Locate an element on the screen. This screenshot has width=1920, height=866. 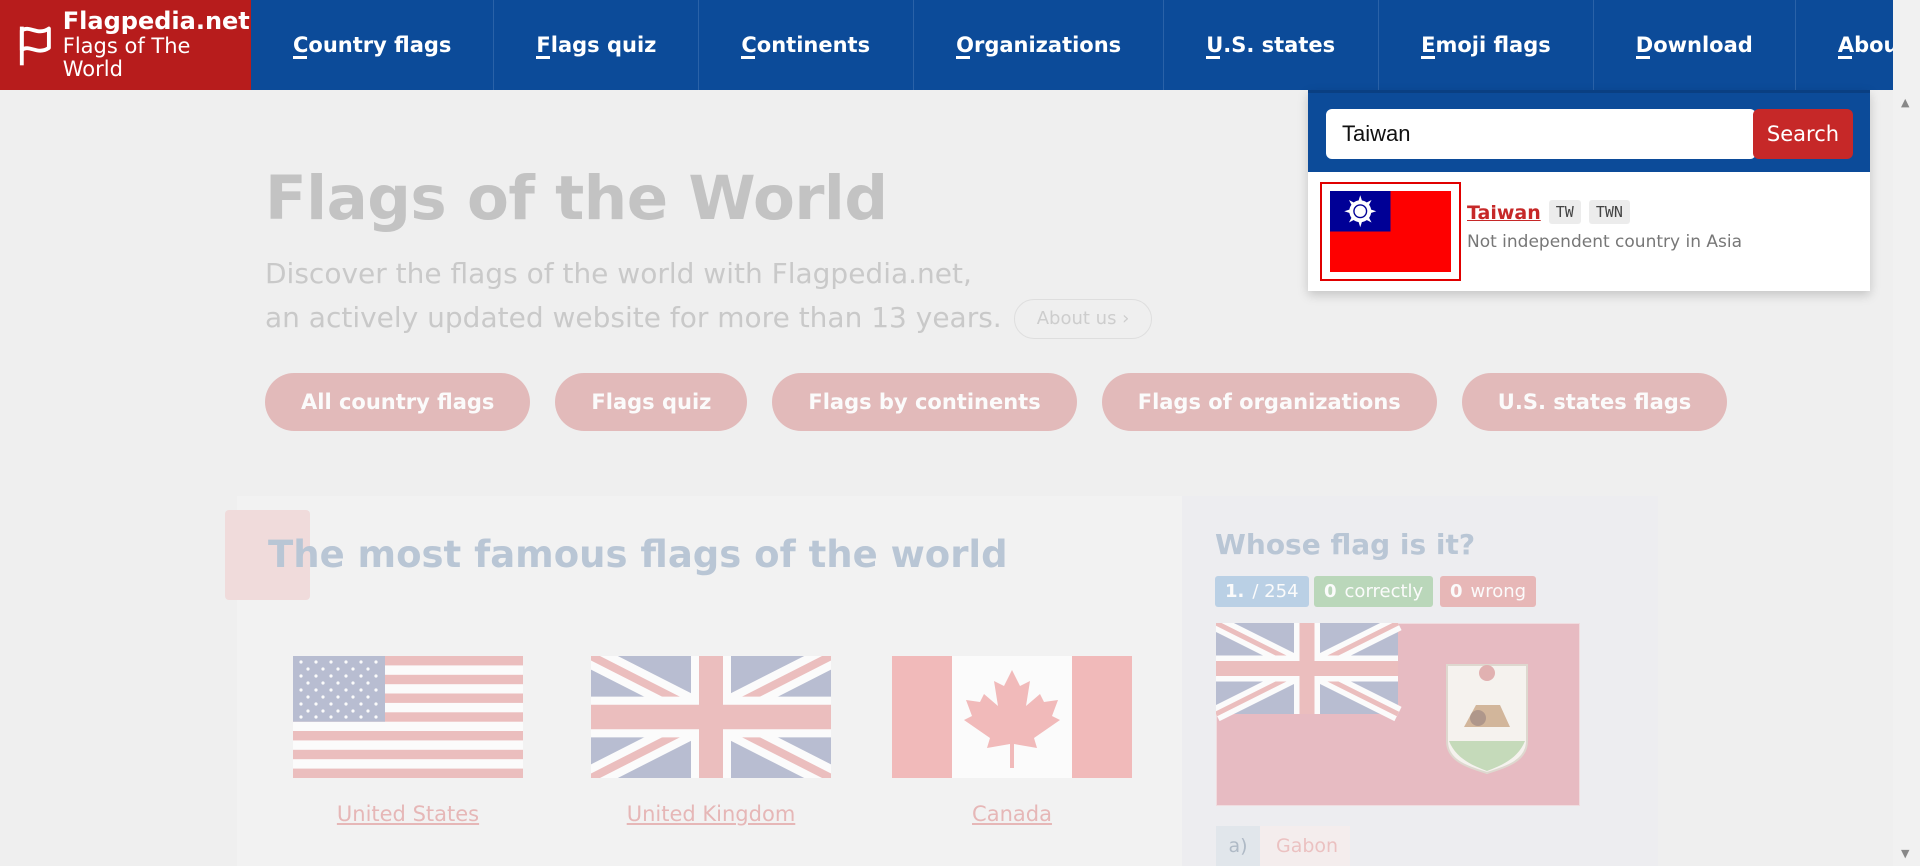
flag-logo-icon is located at coordinates (35, 46).